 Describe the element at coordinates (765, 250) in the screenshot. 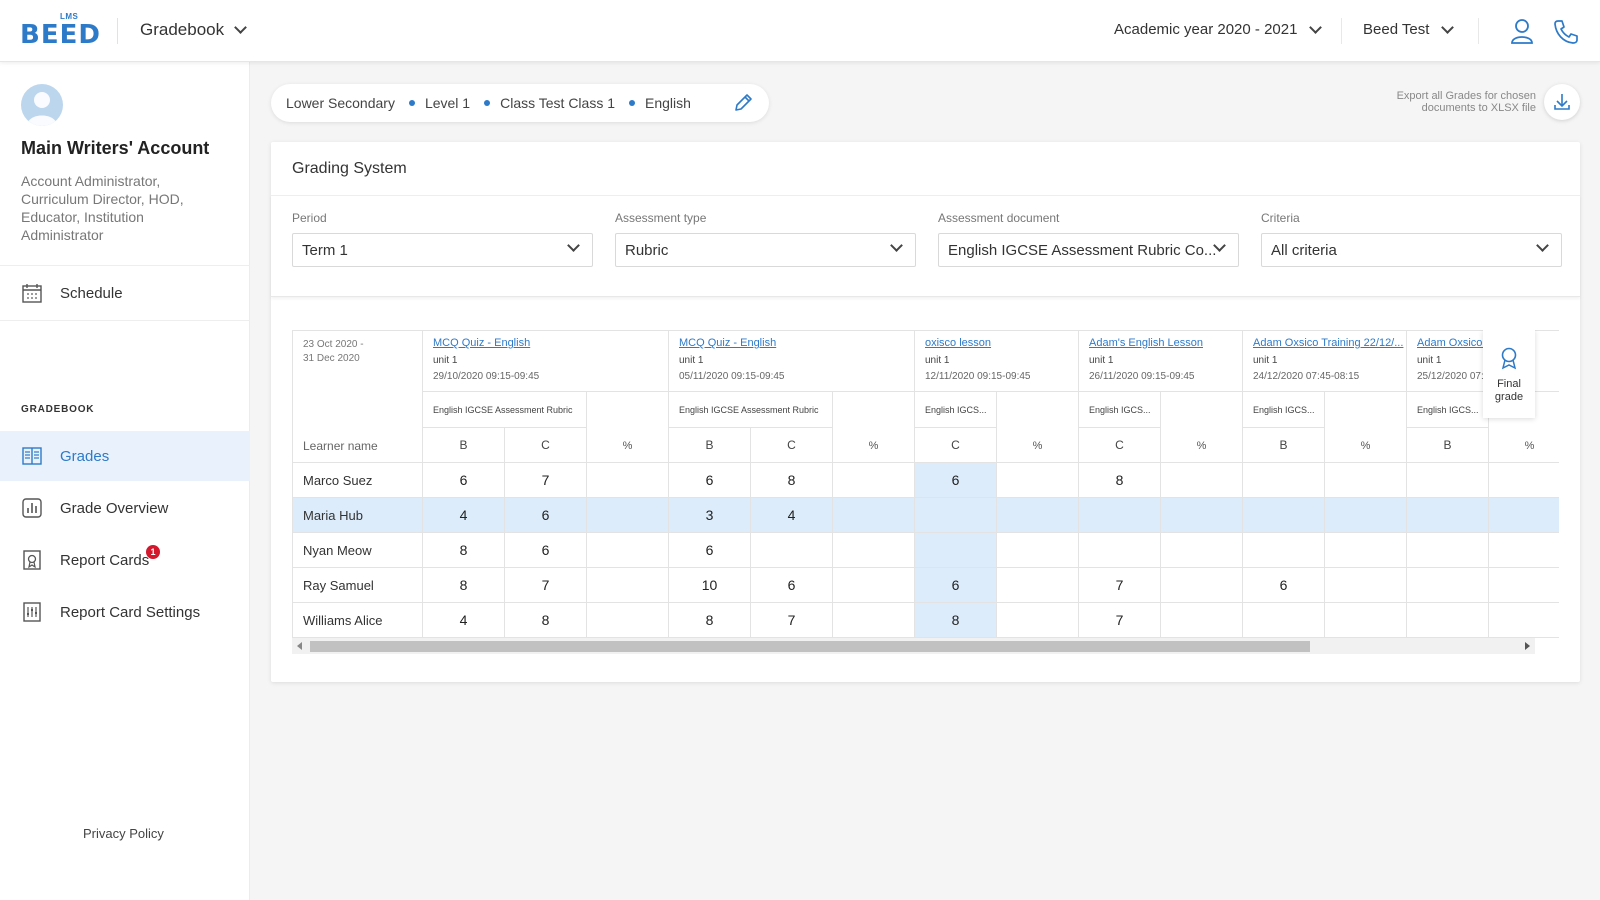

I see `assessment-type-select: Rubric` at that location.